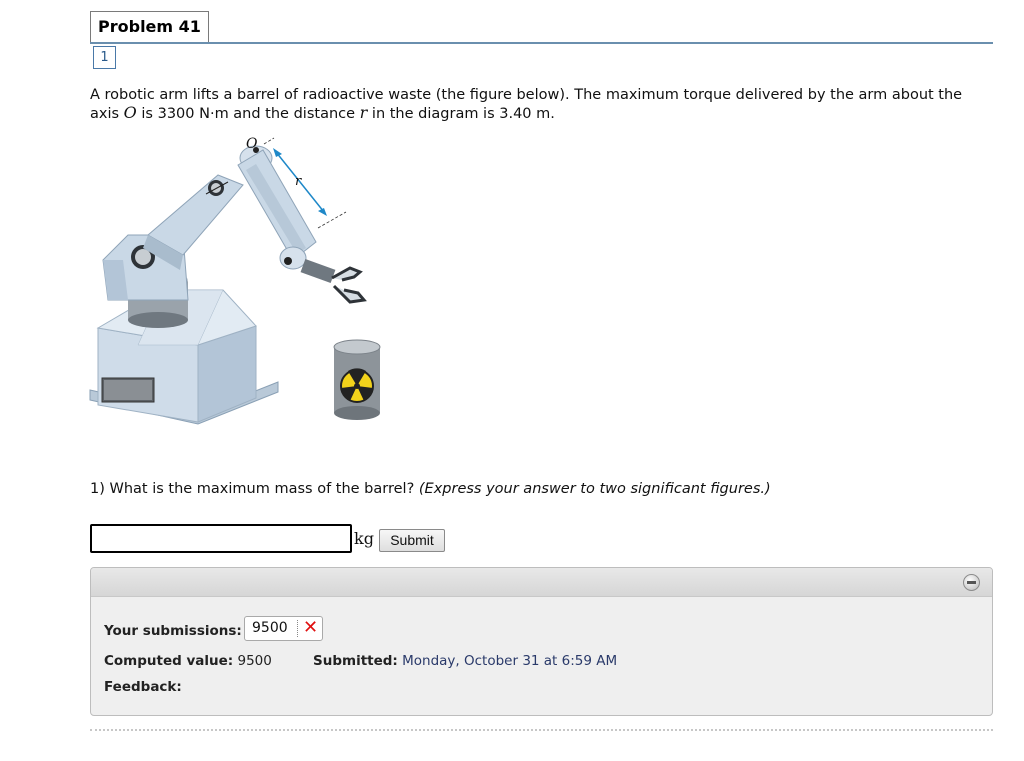 The image size is (1024, 761). Describe the element at coordinates (252, 661) in the screenshot. I see `computed-value: 9500` at that location.